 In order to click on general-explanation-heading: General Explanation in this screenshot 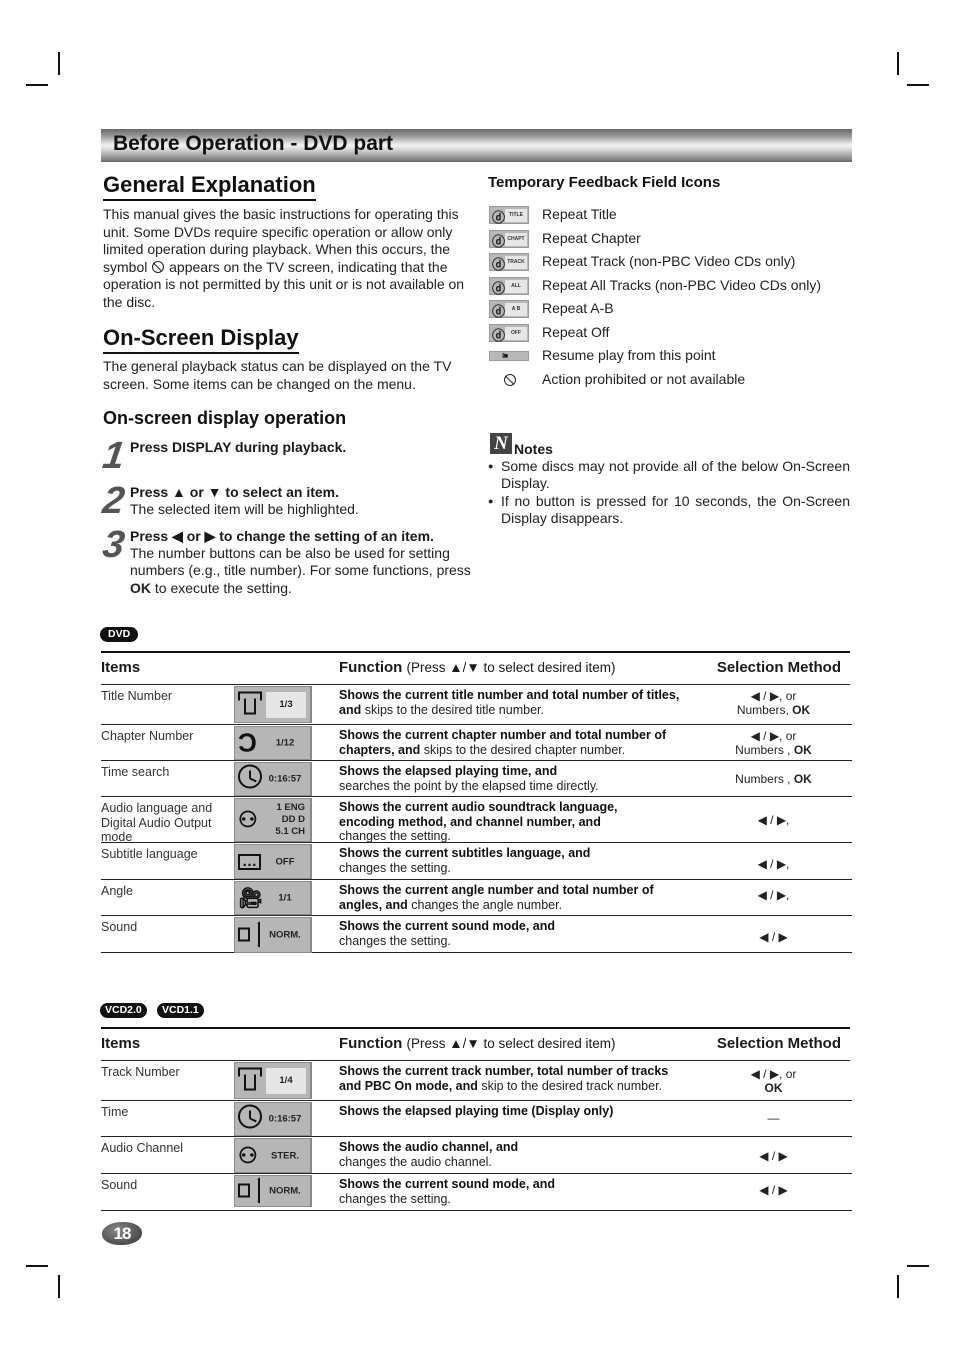, I will do `click(209, 186)`.